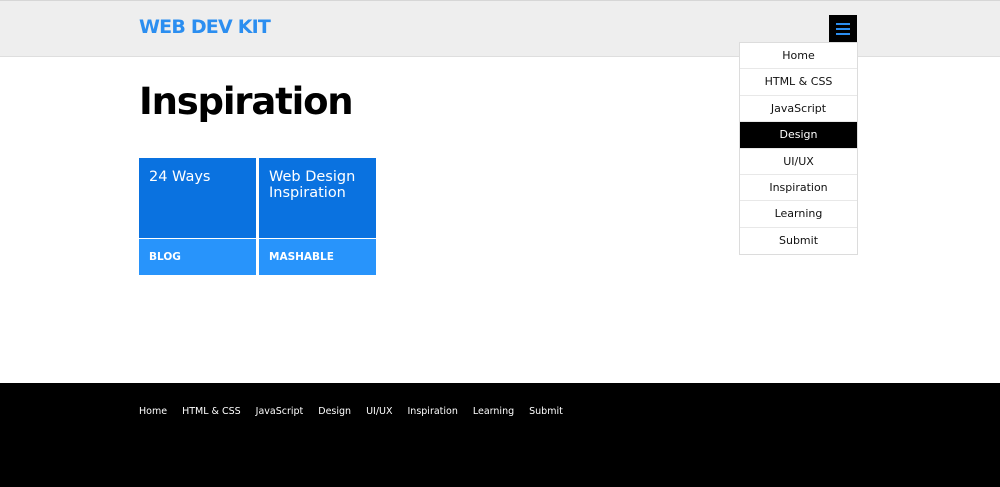 The width and height of the screenshot is (1000, 487). I want to click on footer-link-html-css: HTML & CSS, so click(211, 411).